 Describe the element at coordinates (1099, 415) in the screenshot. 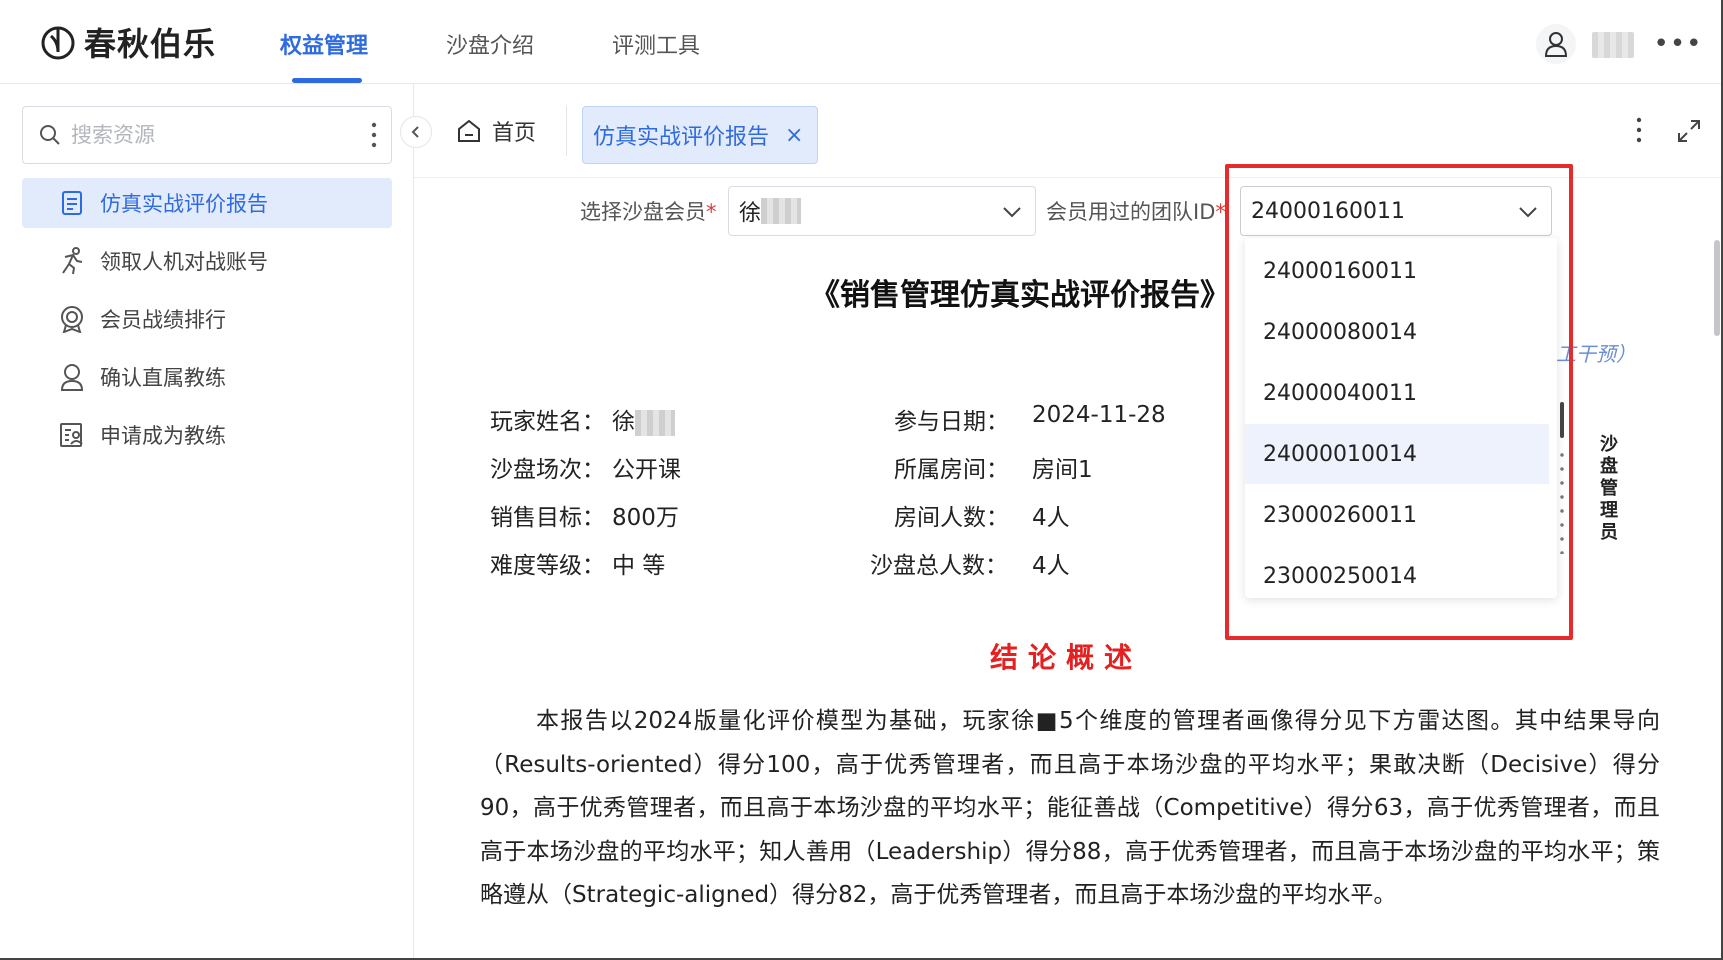

I see `date-value: 2024-11-28` at that location.